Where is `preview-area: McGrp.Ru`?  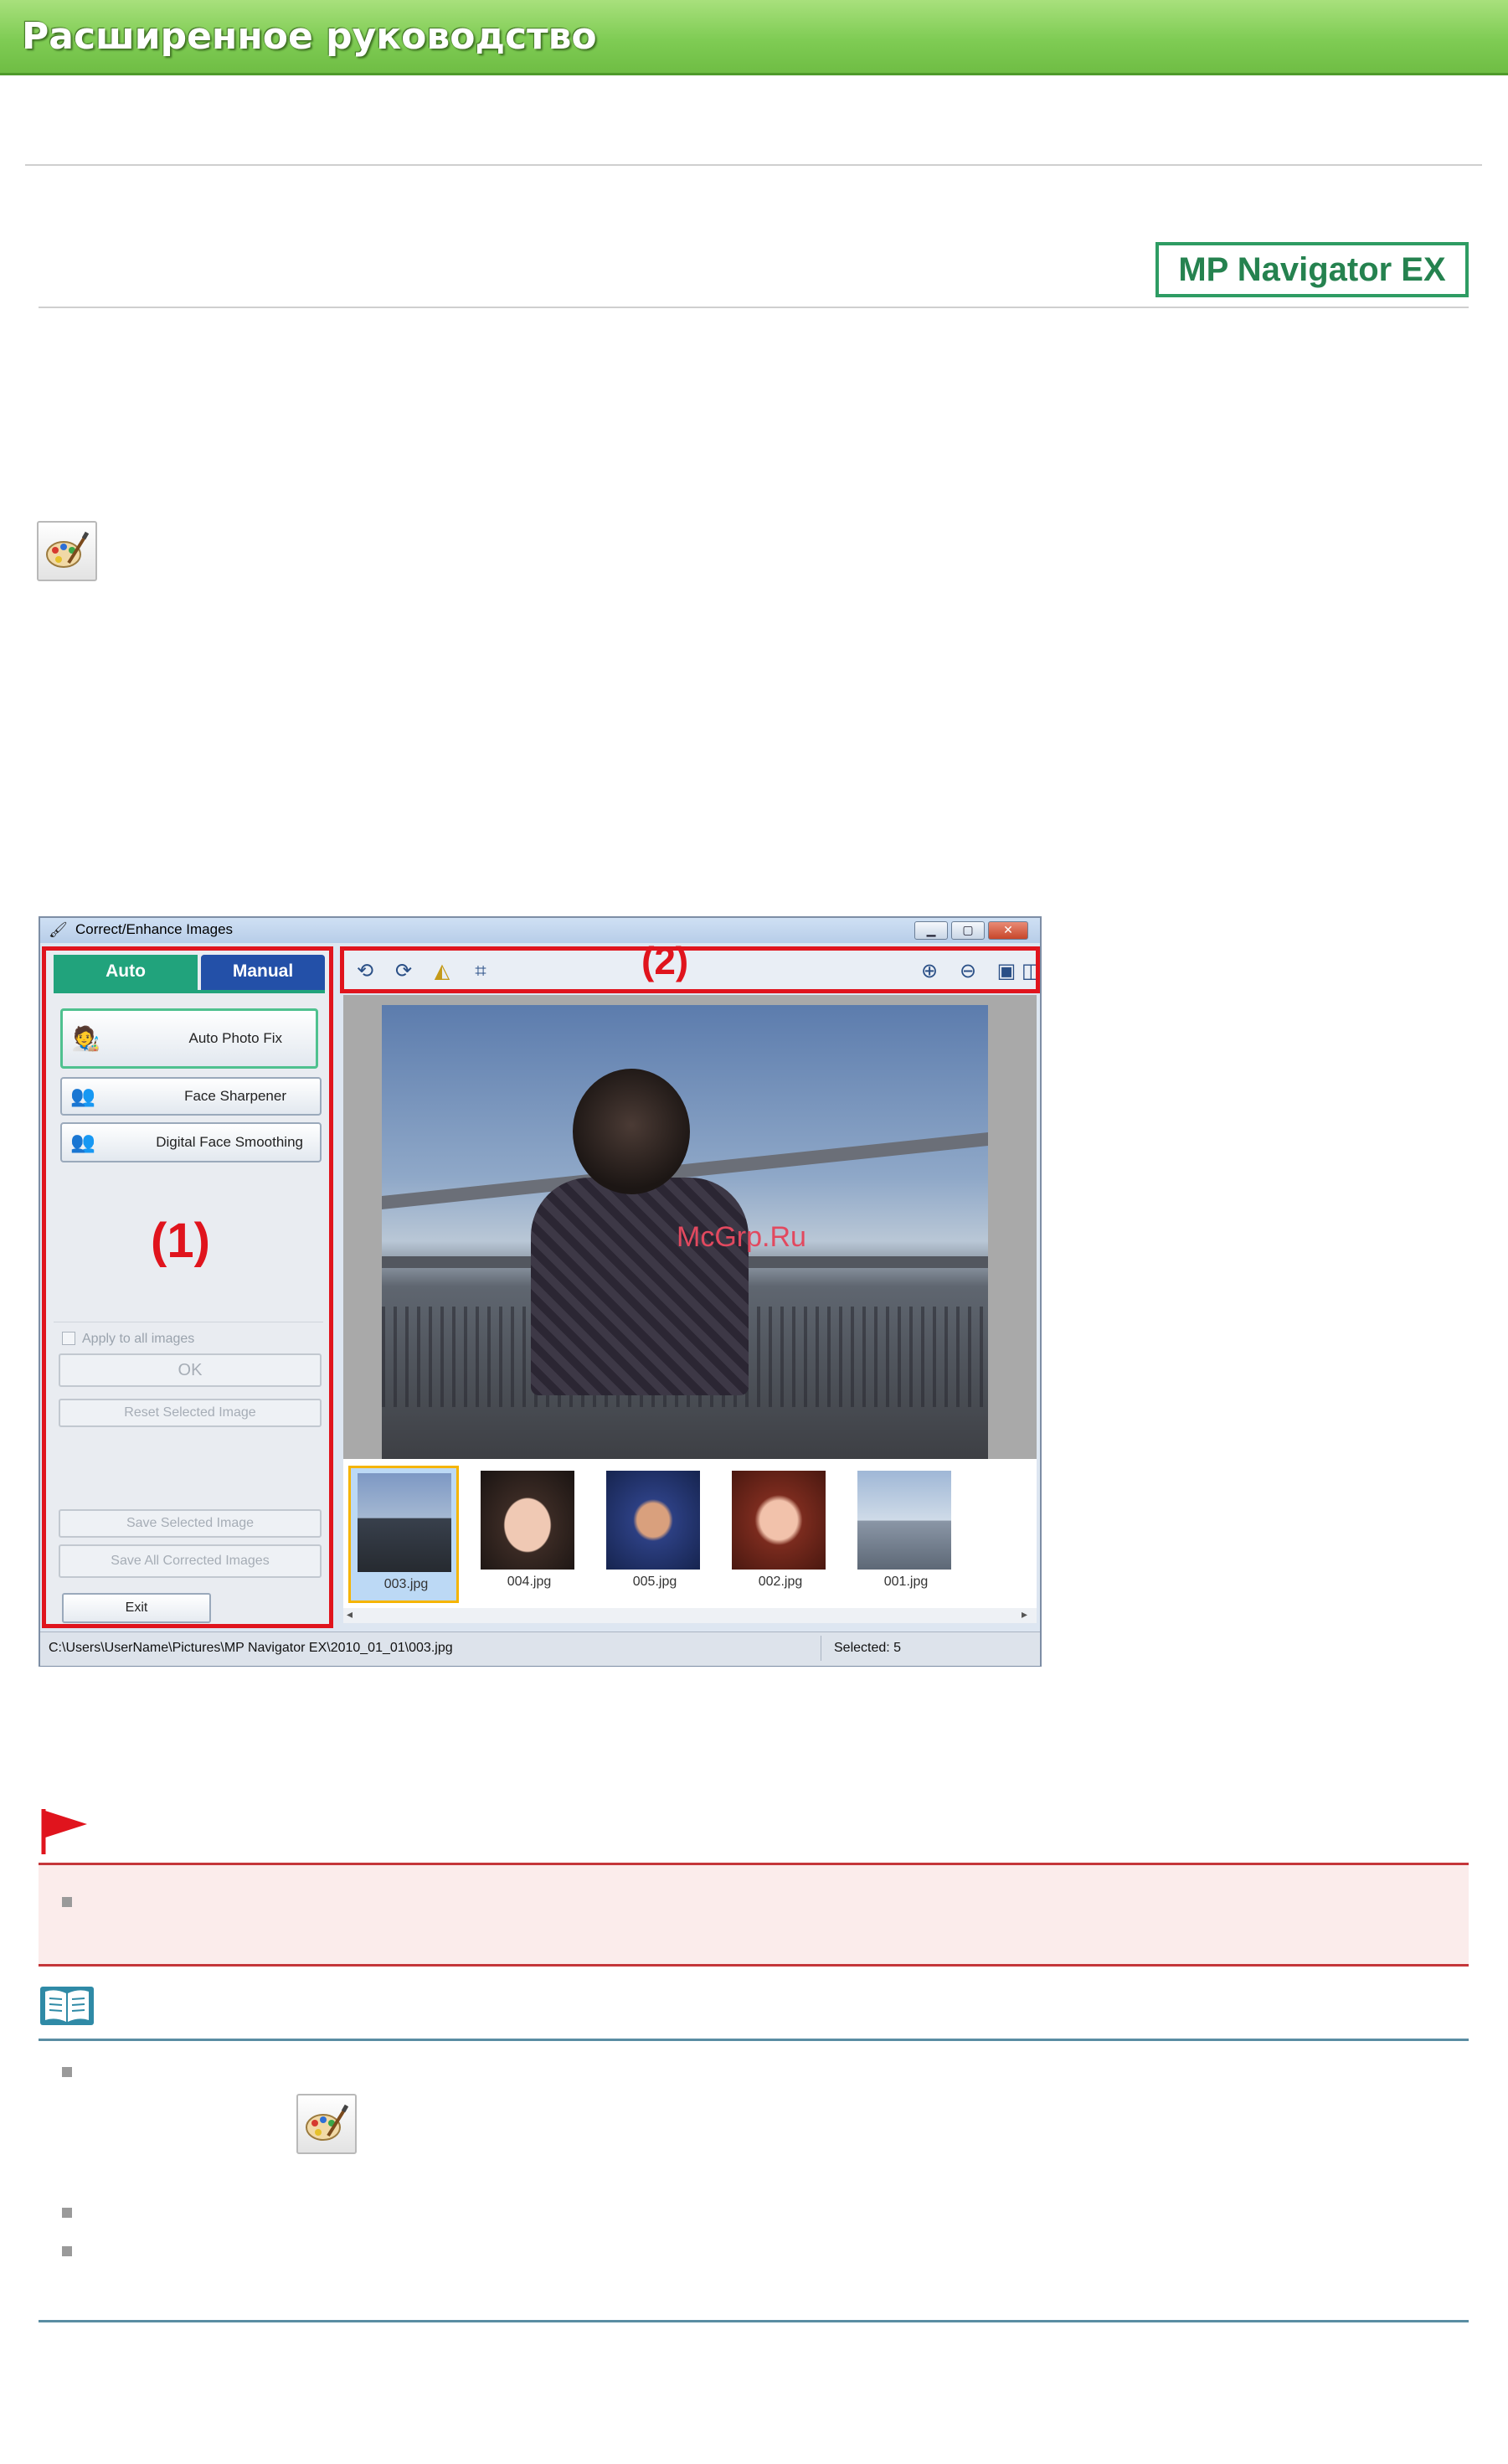
preview-area: McGrp.Ru is located at coordinates (690, 1227).